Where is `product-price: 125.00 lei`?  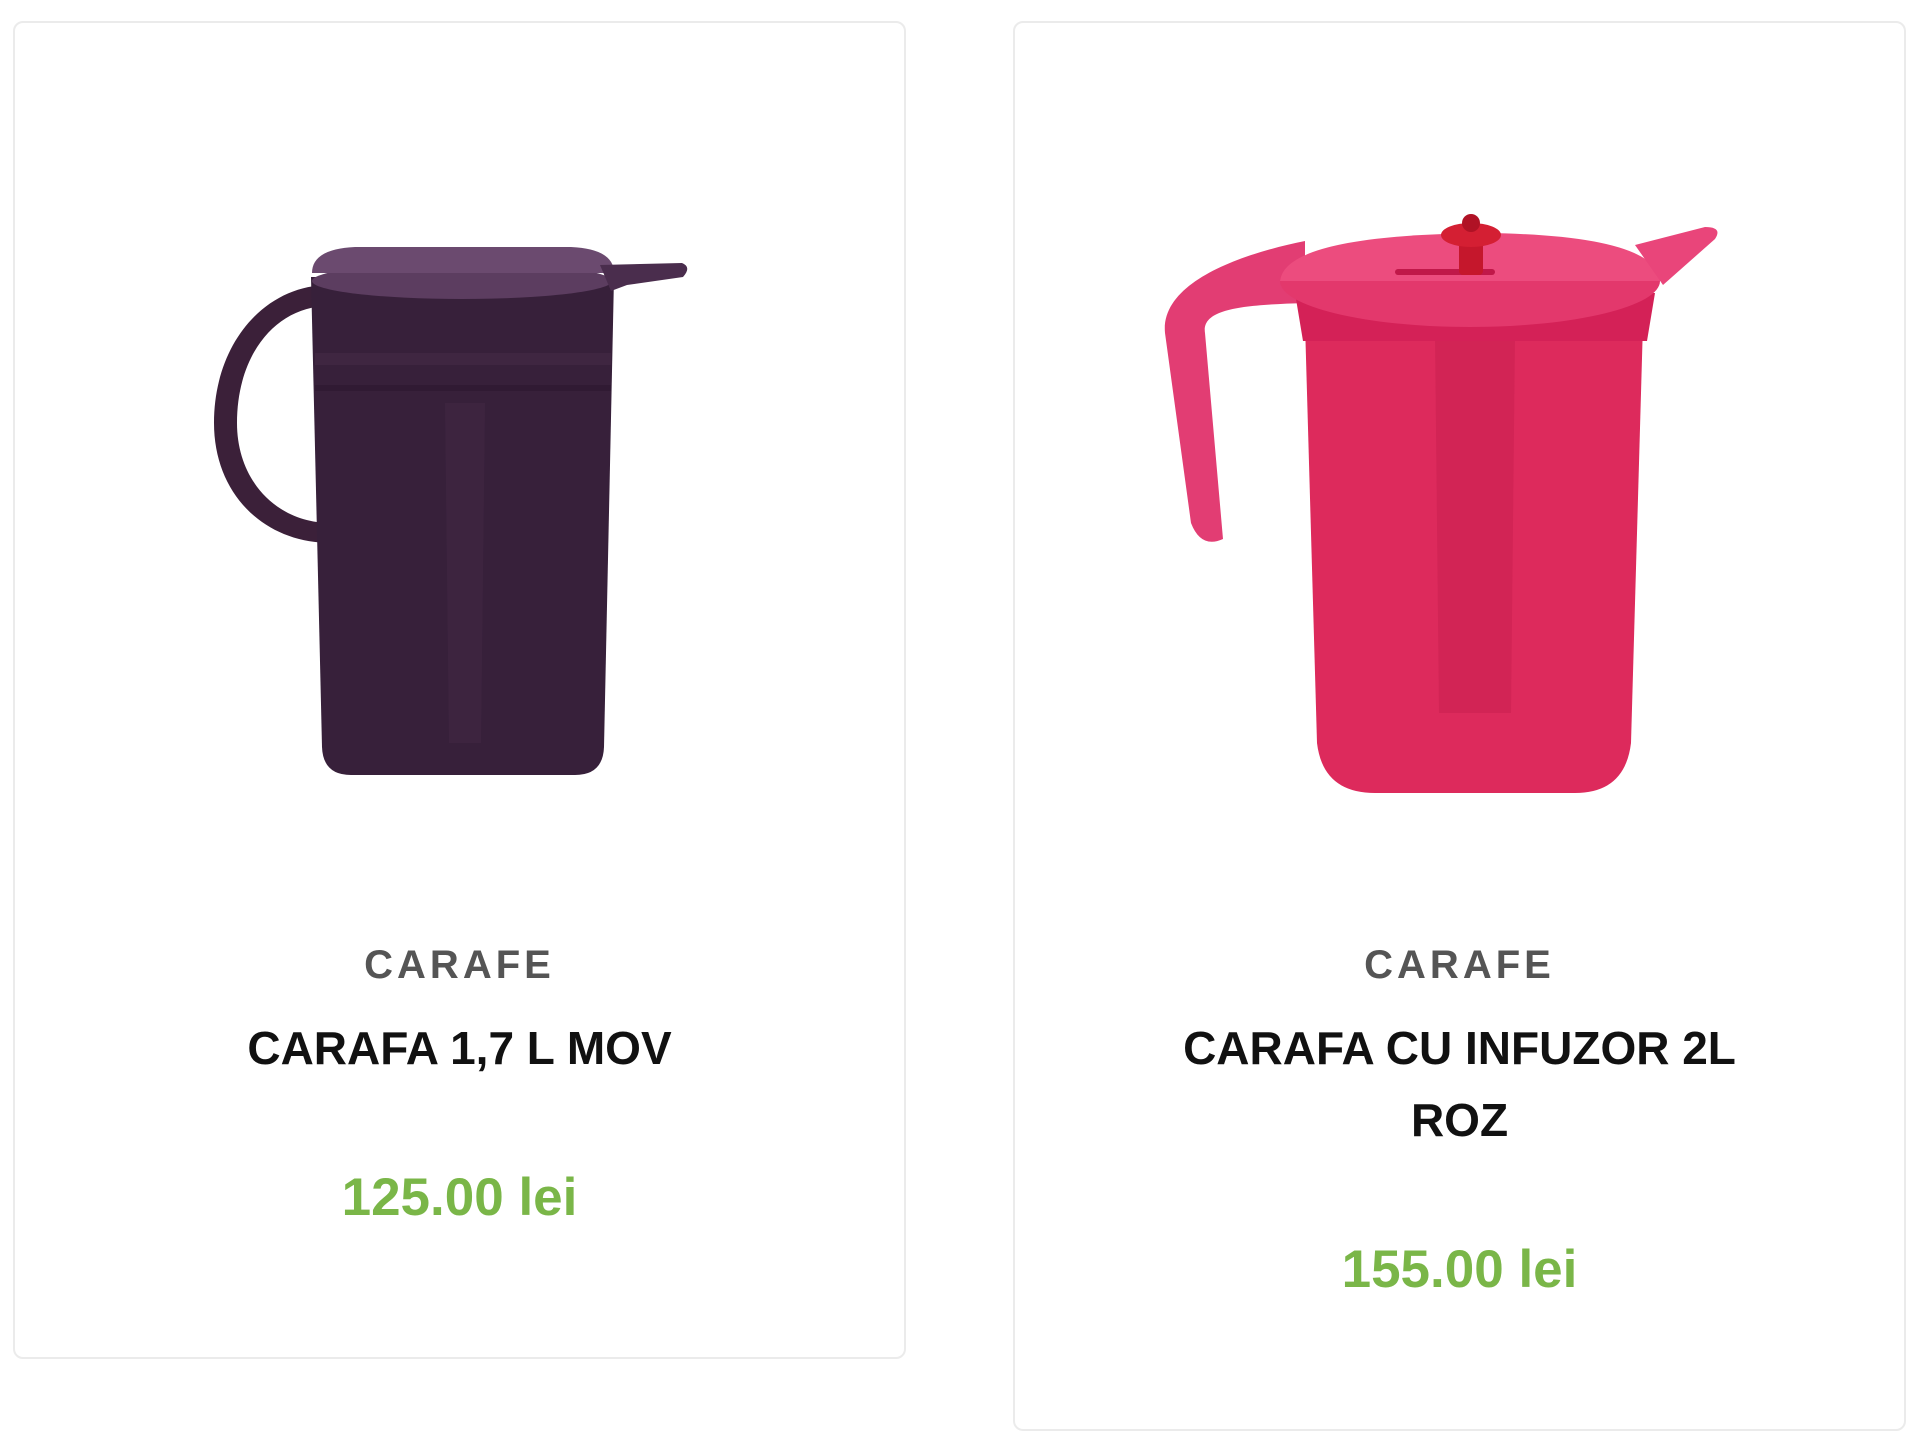 product-price: 125.00 lei is located at coordinates (459, 1197).